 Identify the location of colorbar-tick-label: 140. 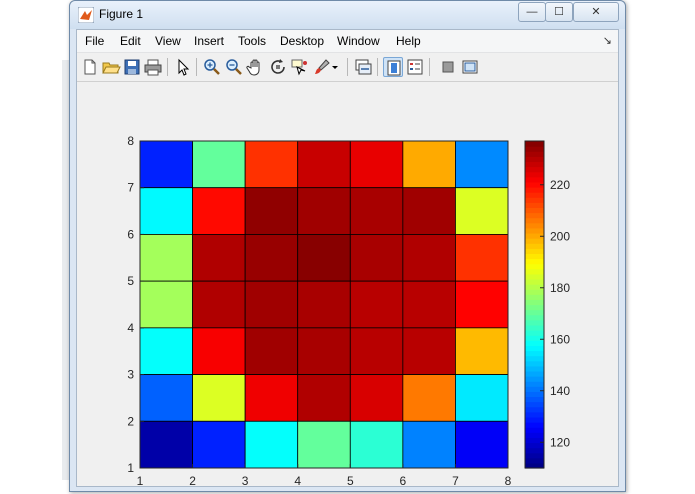
(560, 391).